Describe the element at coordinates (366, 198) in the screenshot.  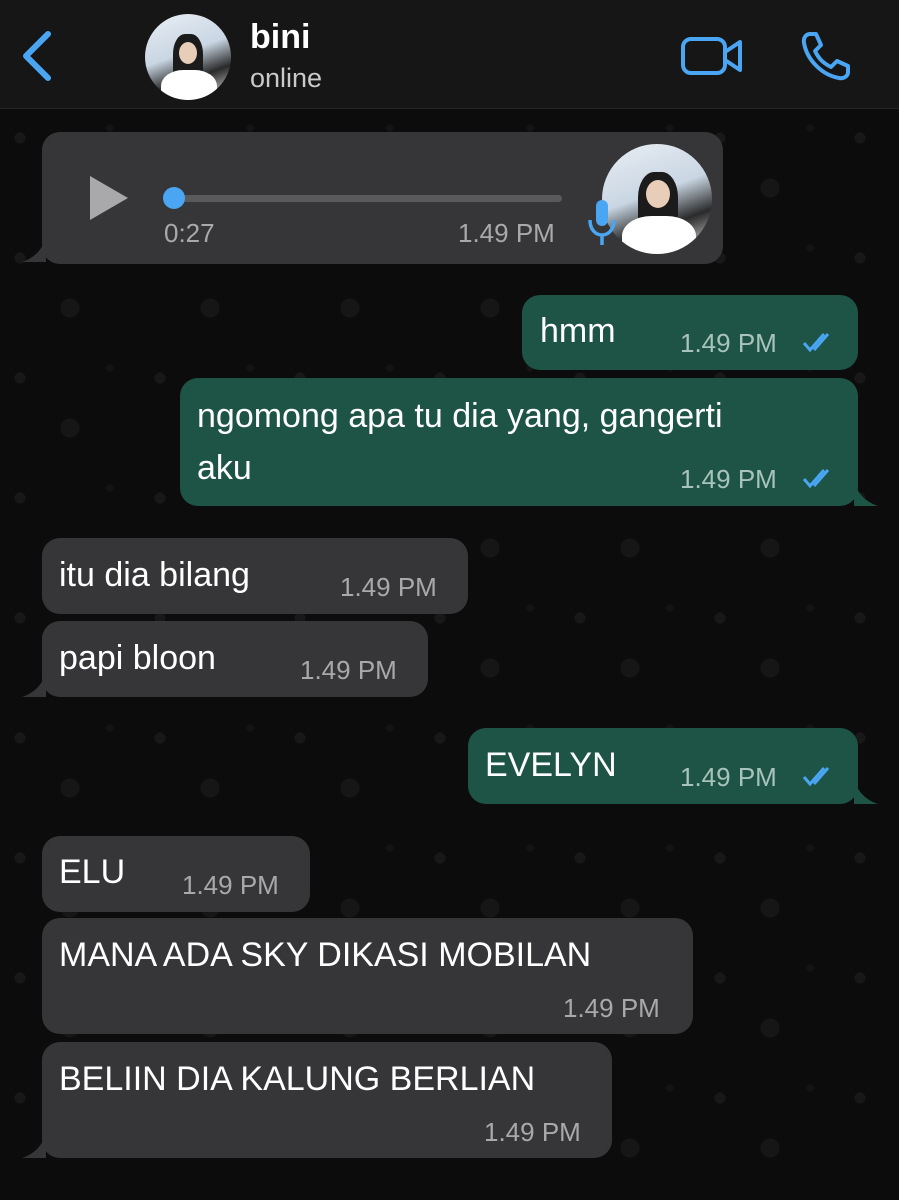
I see `voice-progress-track` at that location.